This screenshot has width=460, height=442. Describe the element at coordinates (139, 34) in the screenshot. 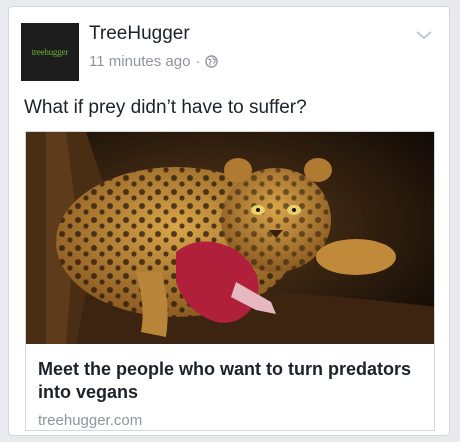

I see `page-name-link: TreeHugger` at that location.